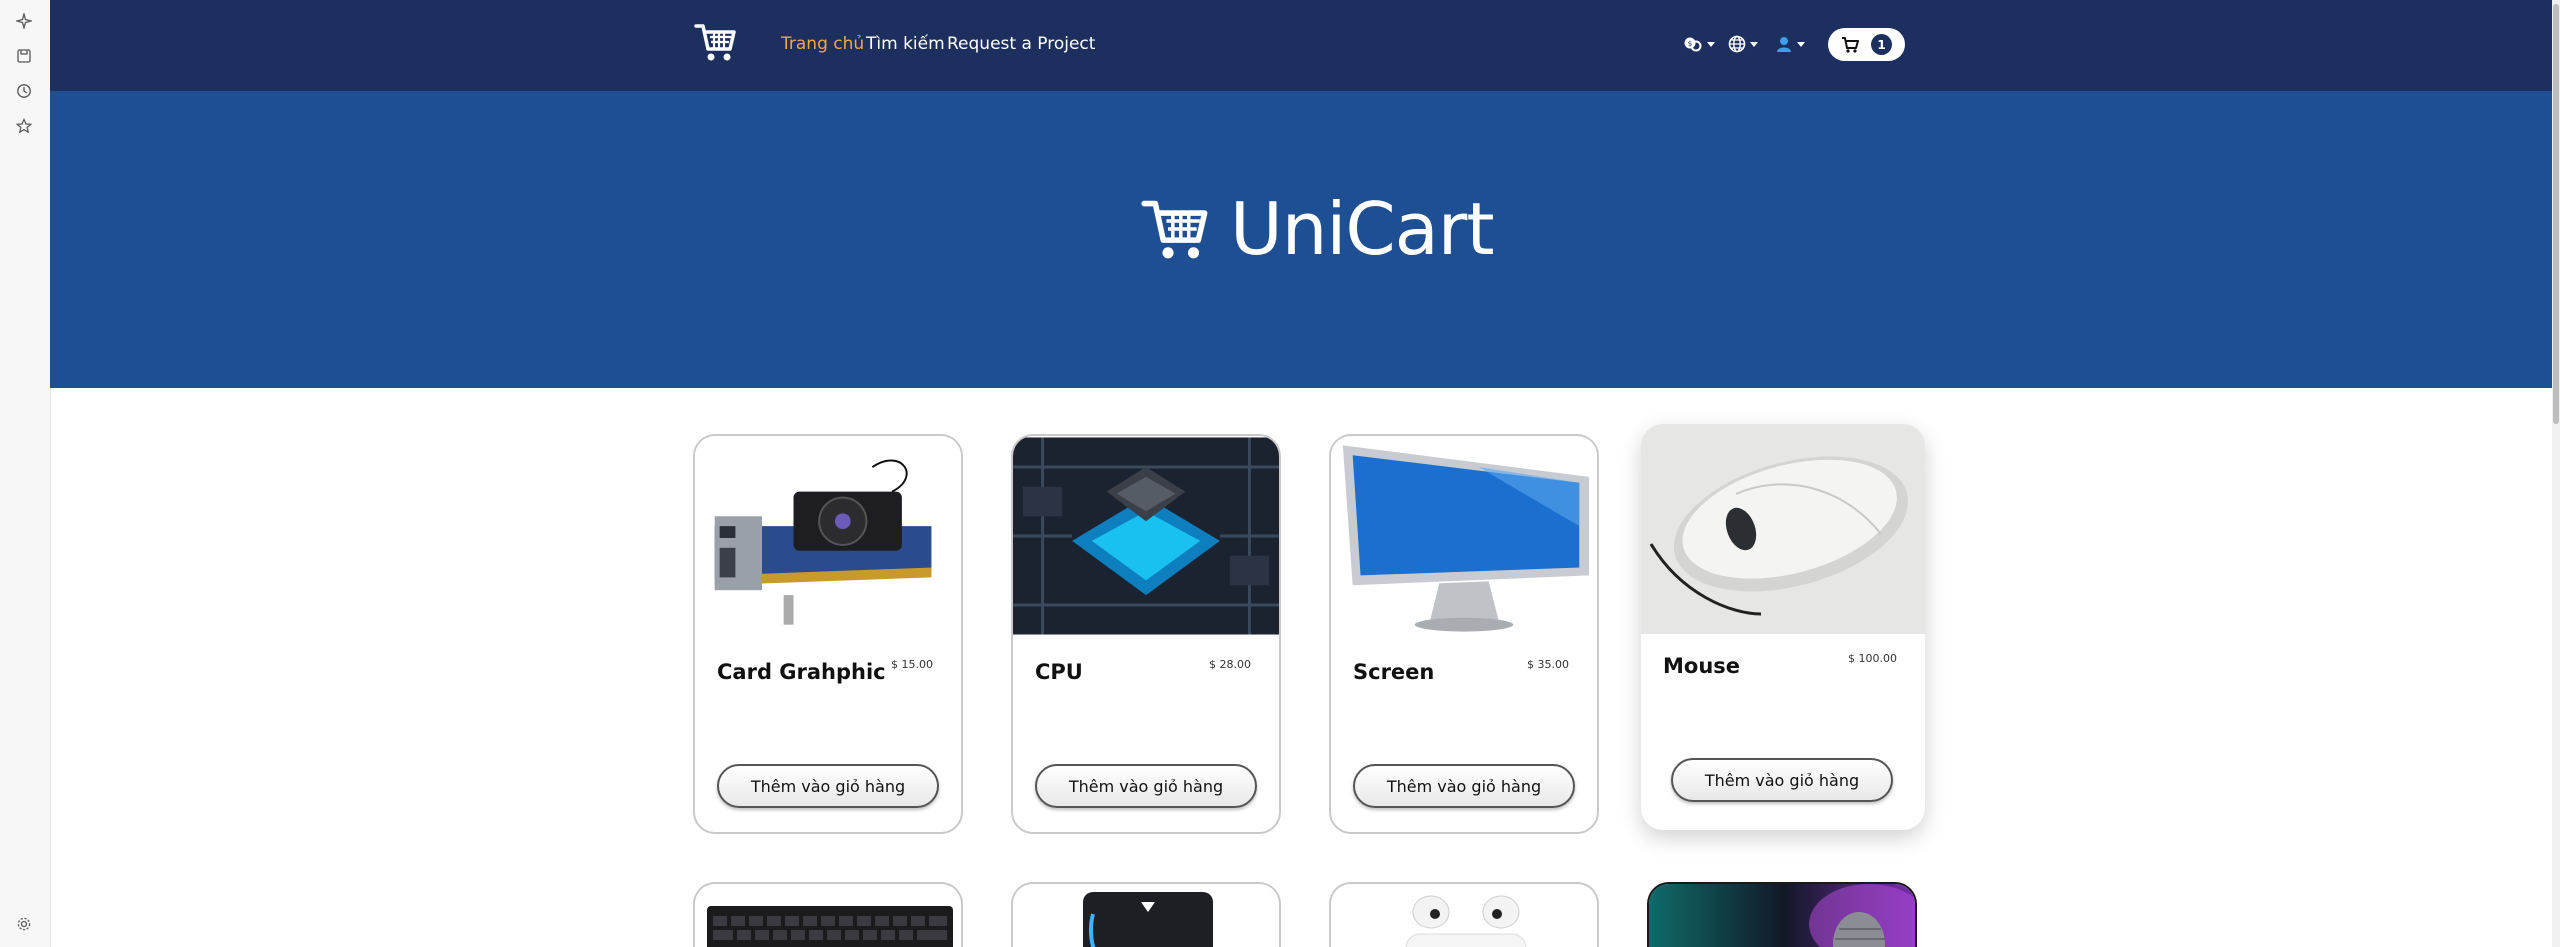 Image resolution: width=2560 pixels, height=947 pixels. I want to click on graphics-card-image, so click(828, 536).